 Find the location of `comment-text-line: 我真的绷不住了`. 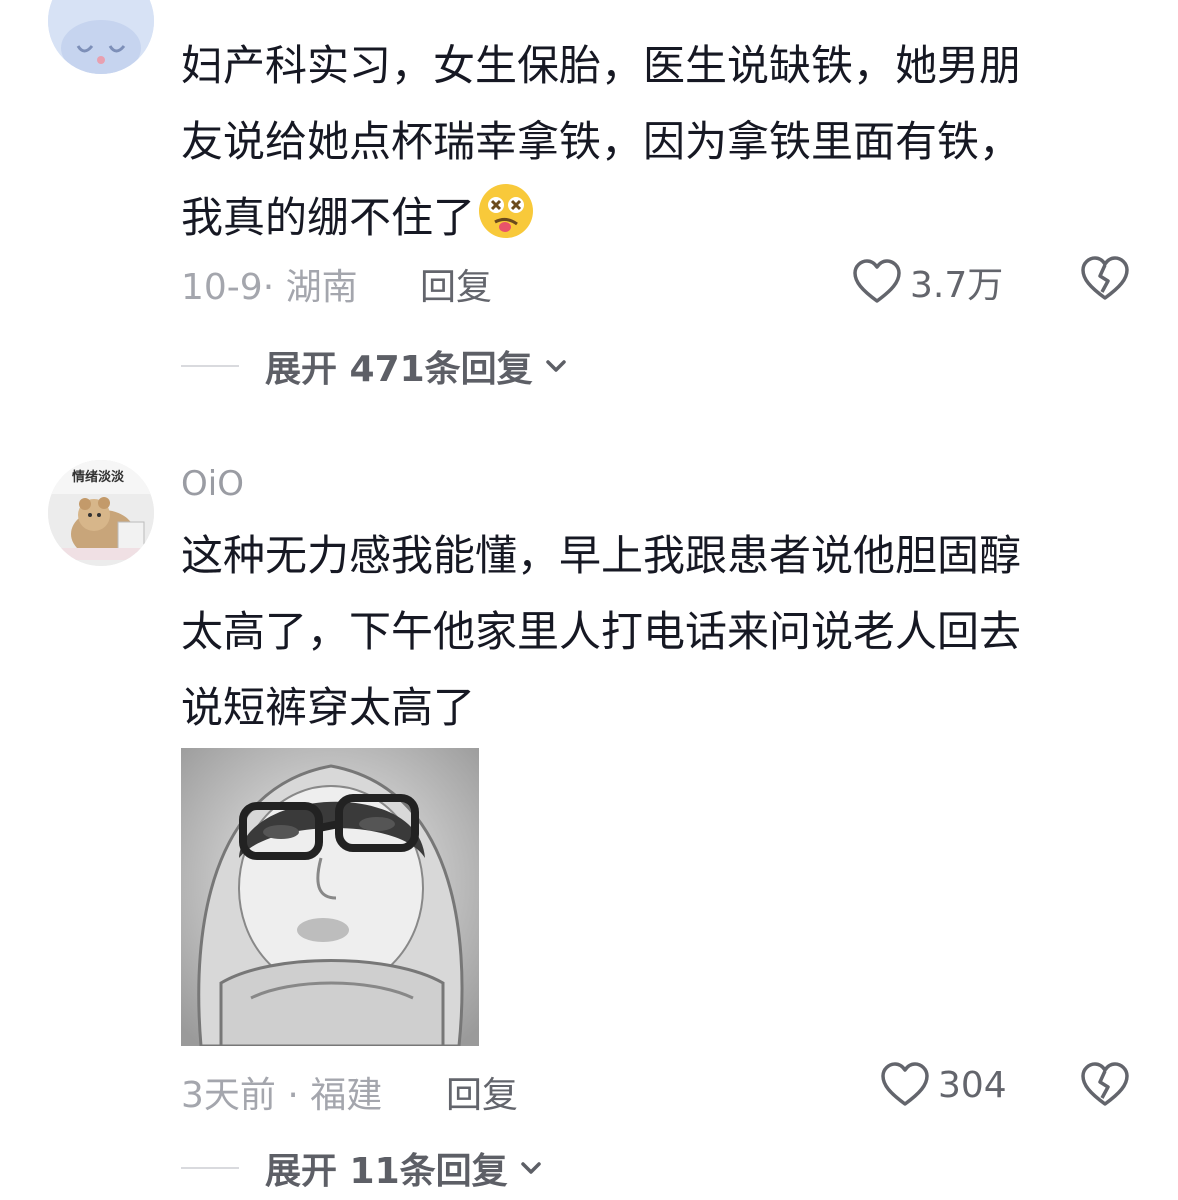

comment-text-line: 我真的绷不住了 is located at coordinates (641, 222).